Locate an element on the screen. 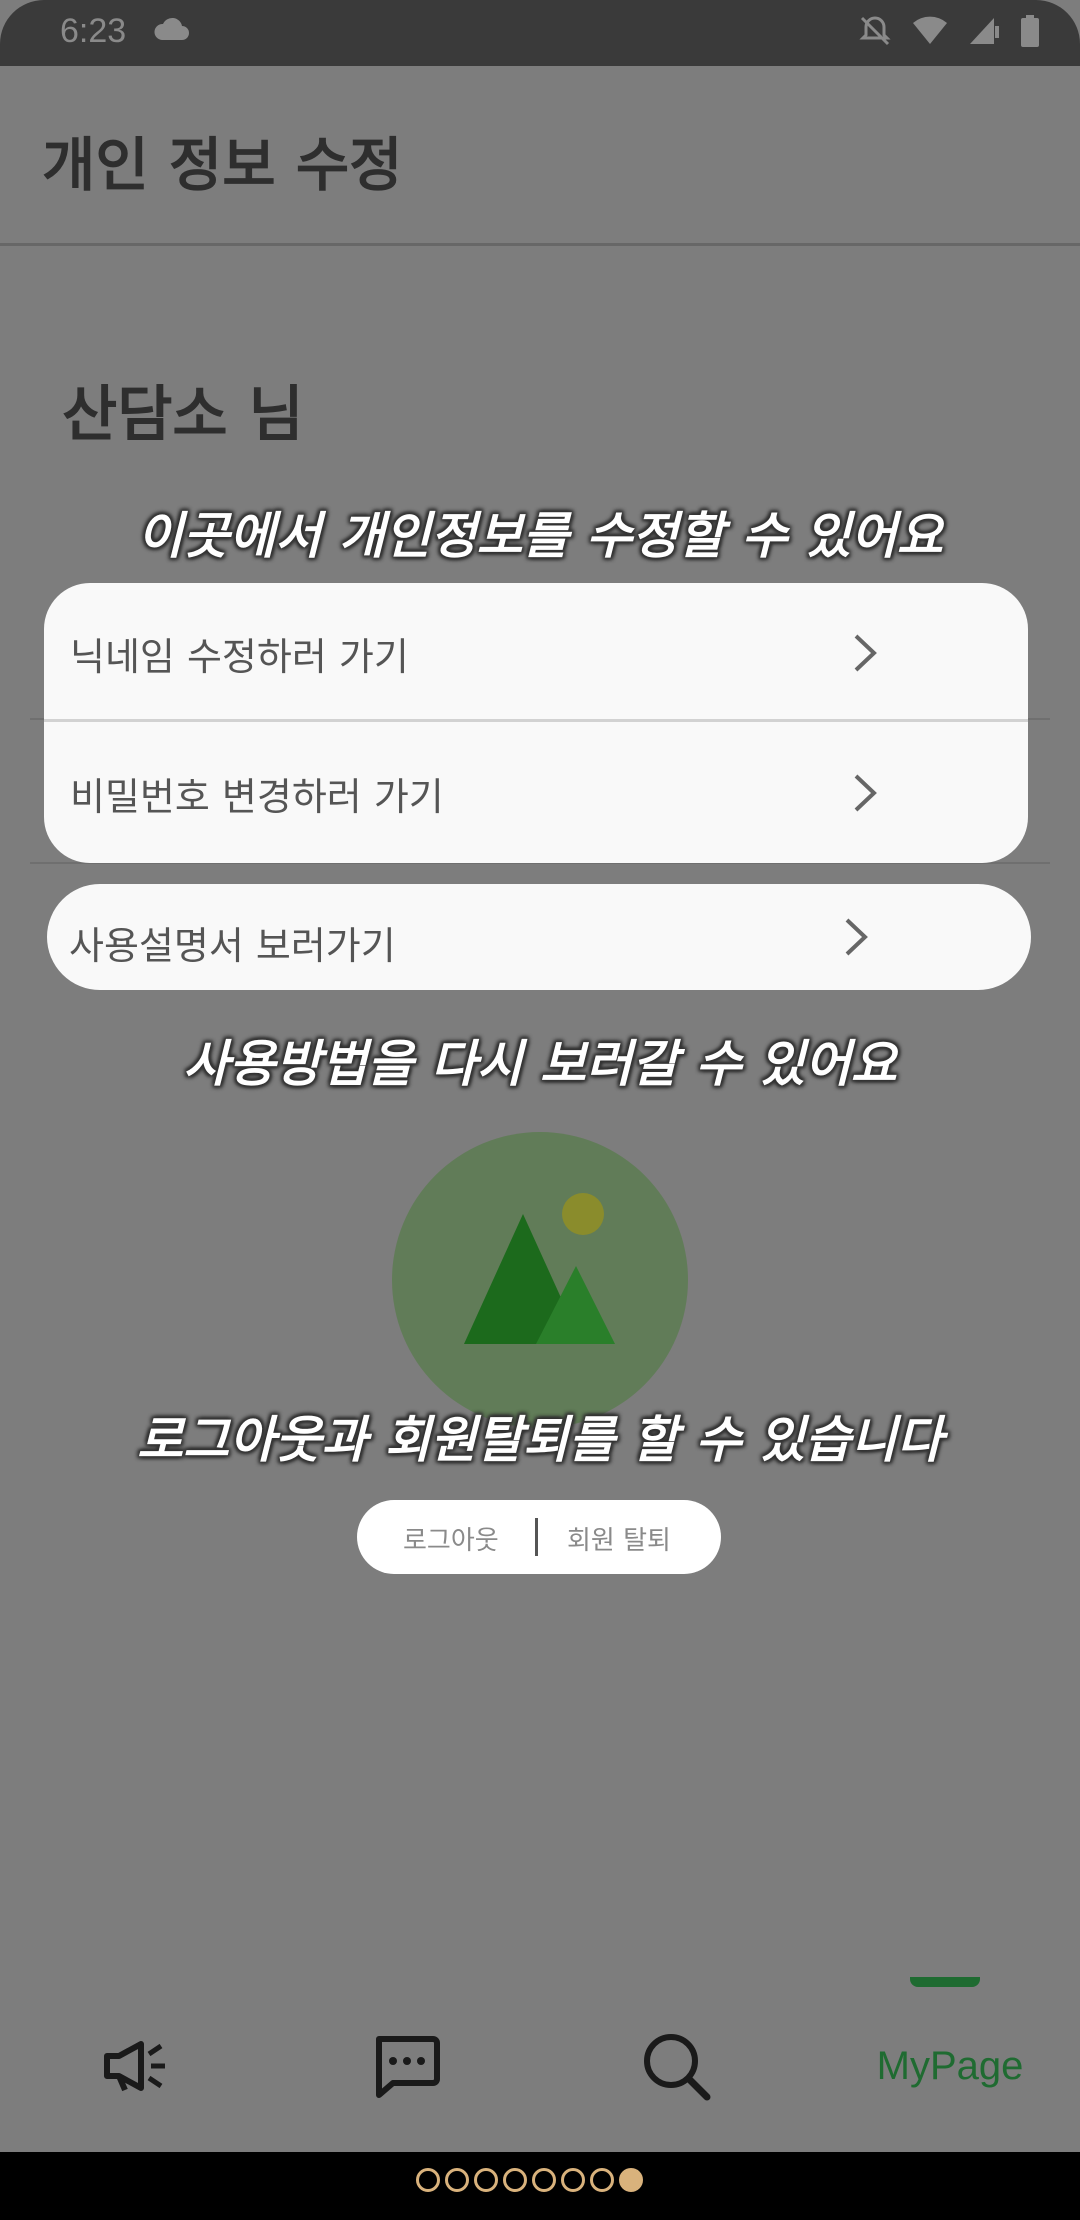 The height and width of the screenshot is (2220, 1080). header-divider is located at coordinates (540, 244).